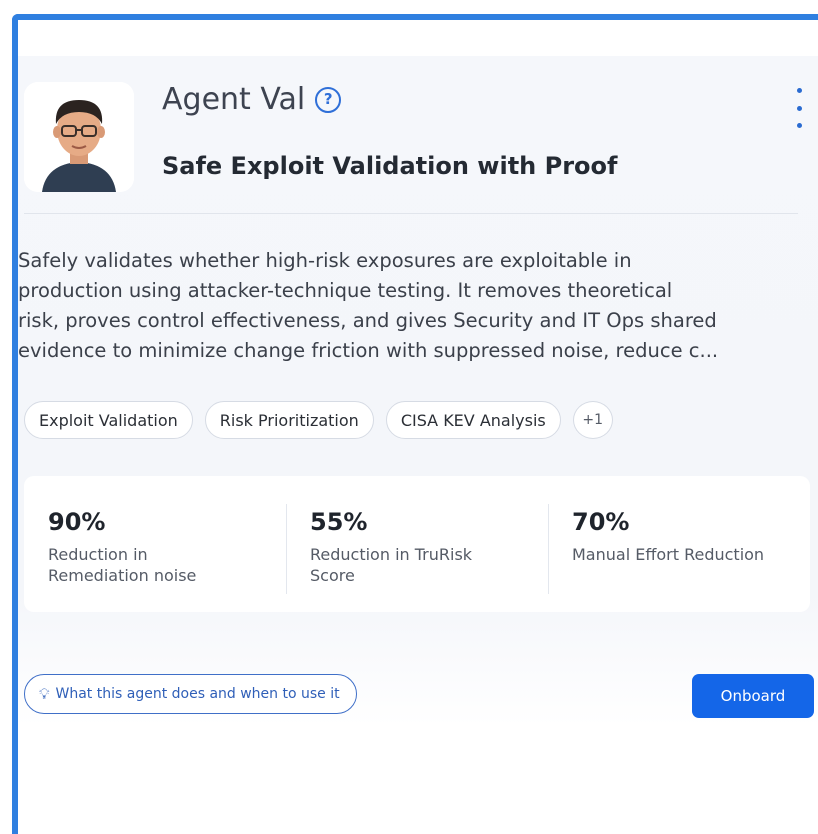 This screenshot has width=818, height=834. I want to click on stat-value: 90%, so click(77, 522).